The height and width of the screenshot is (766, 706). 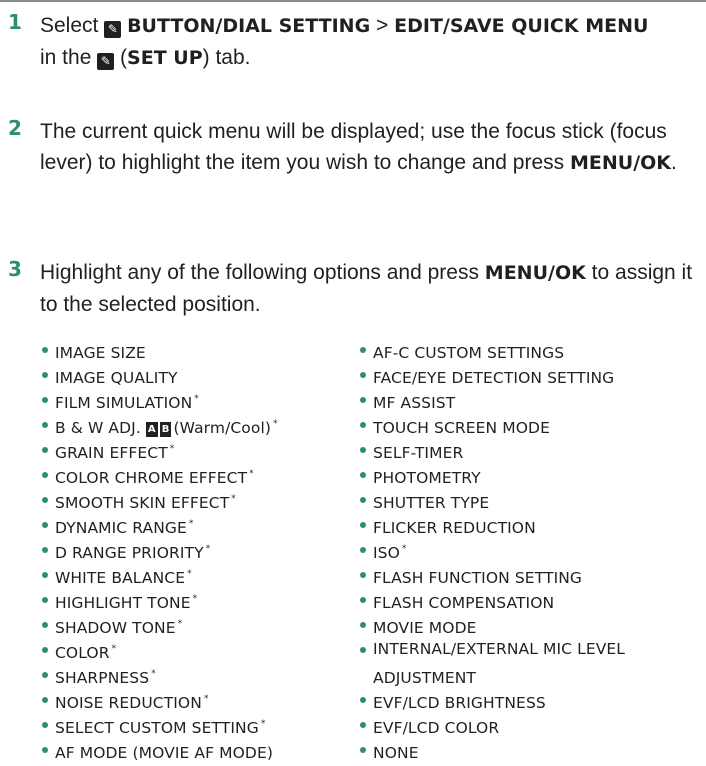 I want to click on list-item: FILM SIMULATION *, so click(x=160, y=399).